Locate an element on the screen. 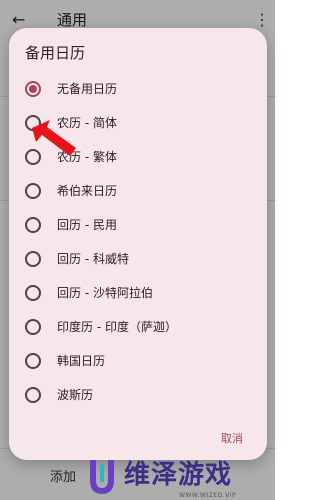 Image resolution: width=320 pixels, height=500 pixels. option-hijri-saudi: 回历 - 沙特阿拉伯 is located at coordinates (138, 293).